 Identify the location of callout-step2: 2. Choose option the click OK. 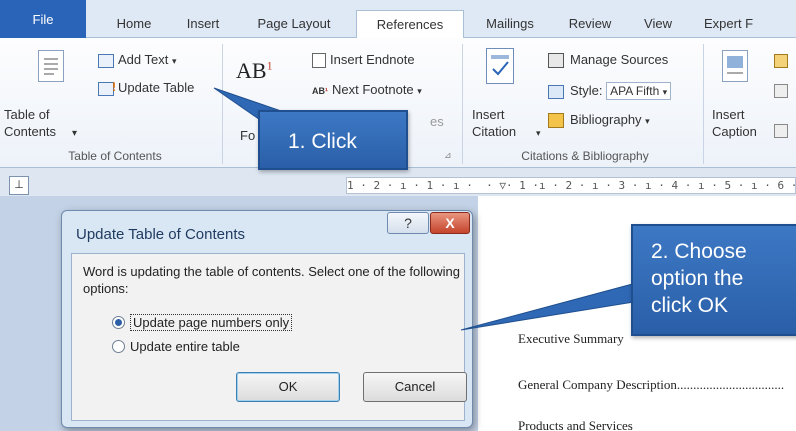
(713, 280).